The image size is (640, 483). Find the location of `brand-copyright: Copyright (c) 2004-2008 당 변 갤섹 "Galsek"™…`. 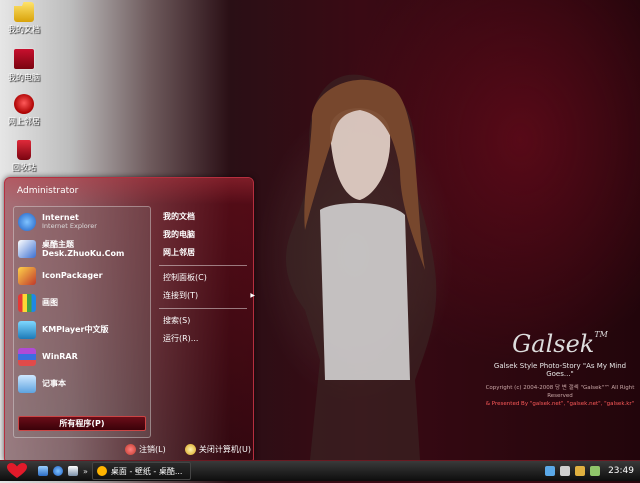

brand-copyright: Copyright (c) 2004-2008 당 변 갤섹 "Galsek"™… is located at coordinates (560, 396).